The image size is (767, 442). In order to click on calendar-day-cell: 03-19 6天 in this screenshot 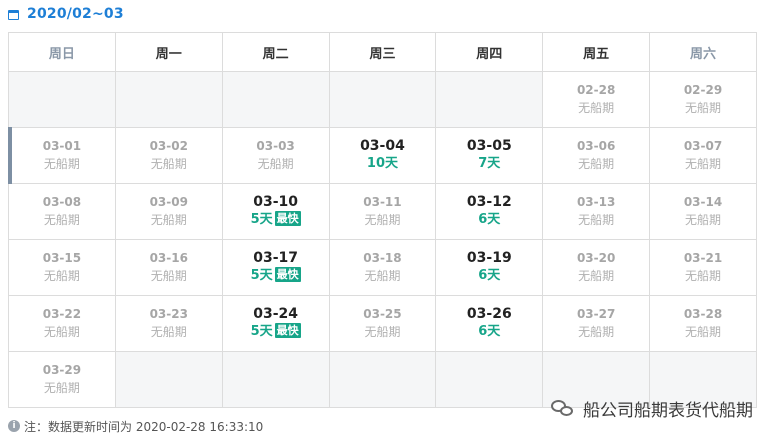, I will do `click(489, 267)`.